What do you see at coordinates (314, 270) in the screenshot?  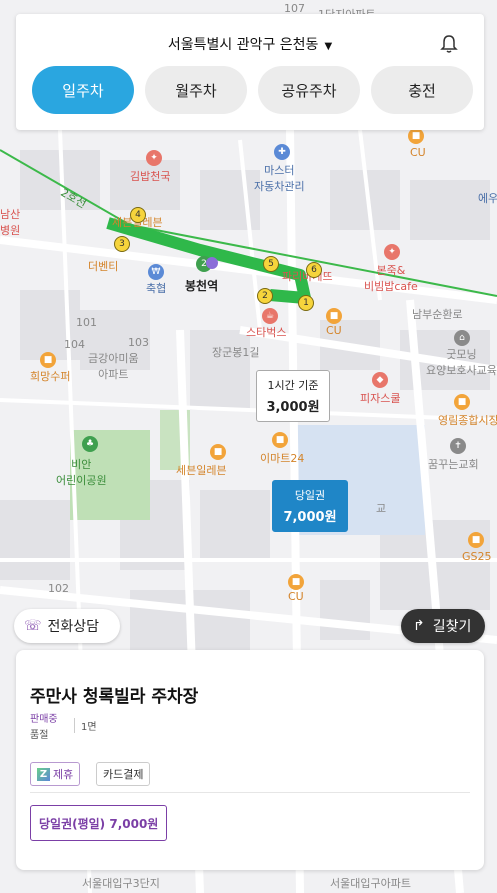 I see `route-stop-6: 6` at bounding box center [314, 270].